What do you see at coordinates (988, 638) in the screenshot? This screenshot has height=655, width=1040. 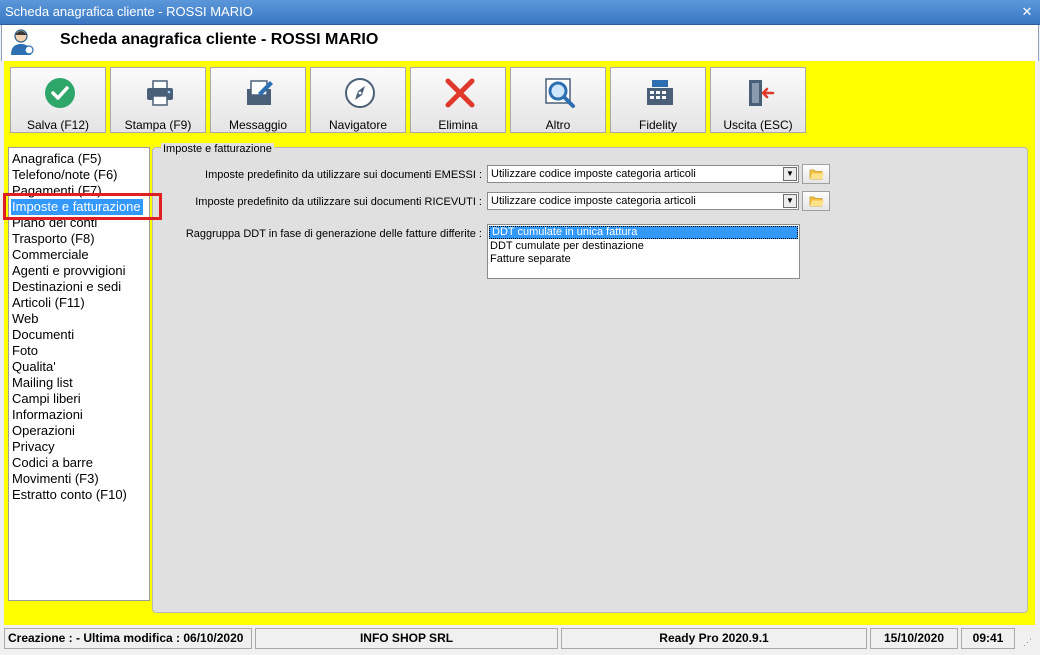 I see `status-time: 09:41` at bounding box center [988, 638].